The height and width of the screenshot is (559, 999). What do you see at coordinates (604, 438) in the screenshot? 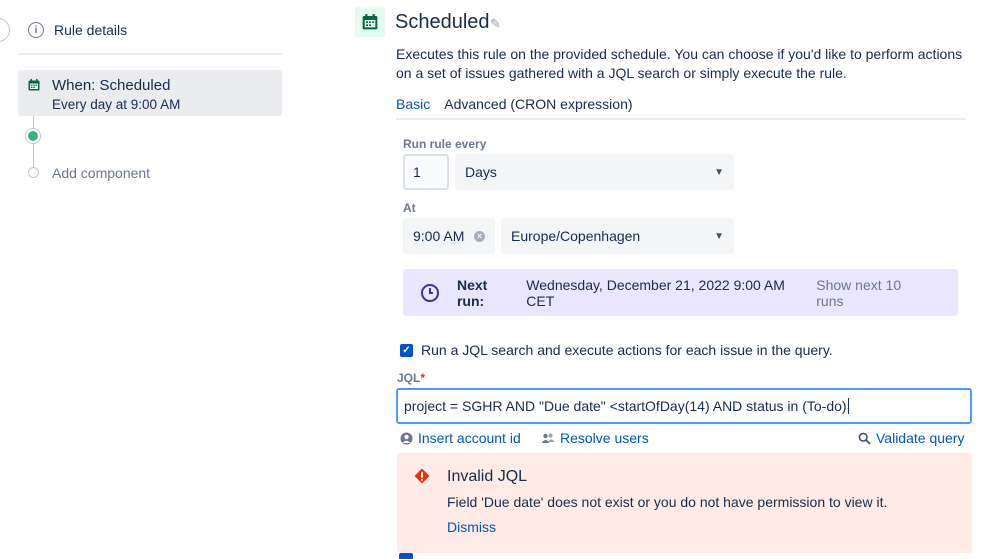
I see `resolve-users-label: Resolve users` at bounding box center [604, 438].